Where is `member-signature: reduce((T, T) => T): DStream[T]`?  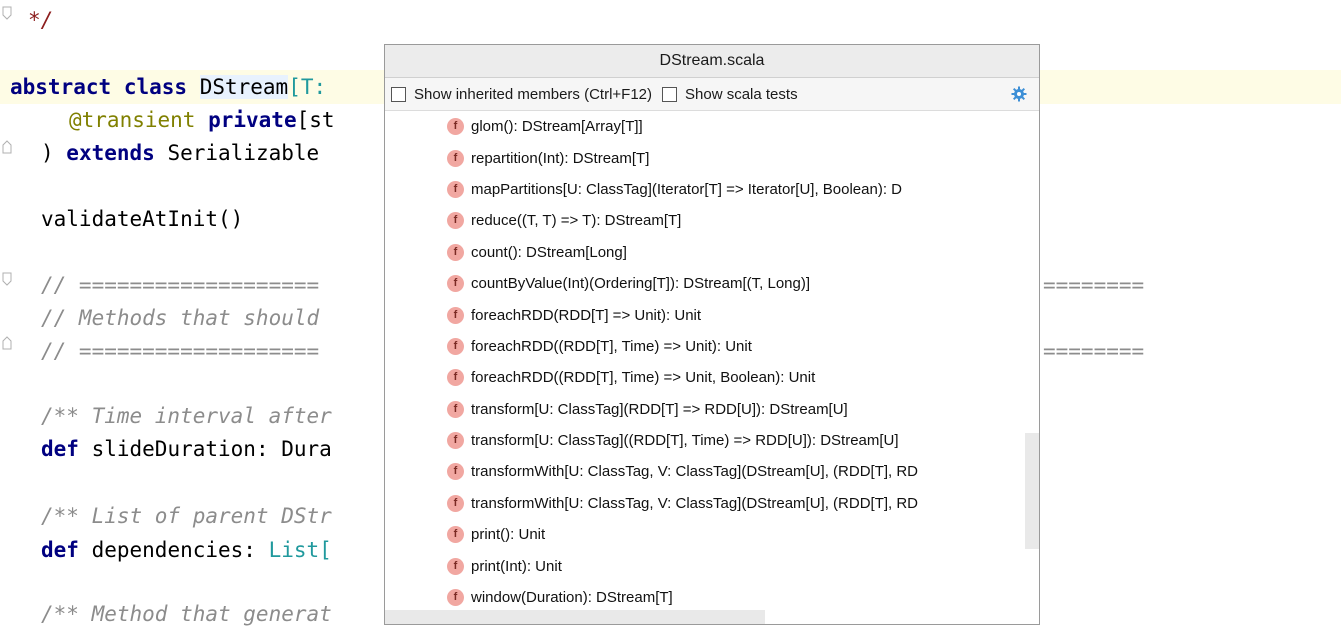 member-signature: reduce((T, T) => T): DStream[T] is located at coordinates (576, 221).